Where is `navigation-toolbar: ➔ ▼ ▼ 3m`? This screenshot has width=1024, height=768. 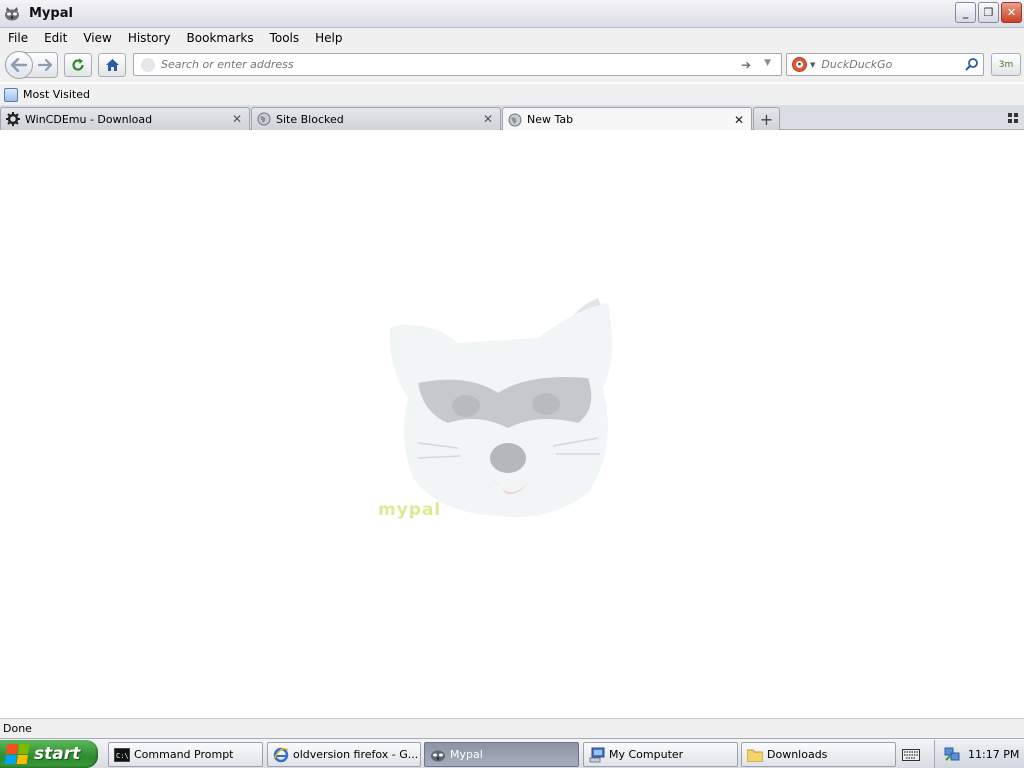
navigation-toolbar: ➔ ▼ ▼ 3m is located at coordinates (512, 65).